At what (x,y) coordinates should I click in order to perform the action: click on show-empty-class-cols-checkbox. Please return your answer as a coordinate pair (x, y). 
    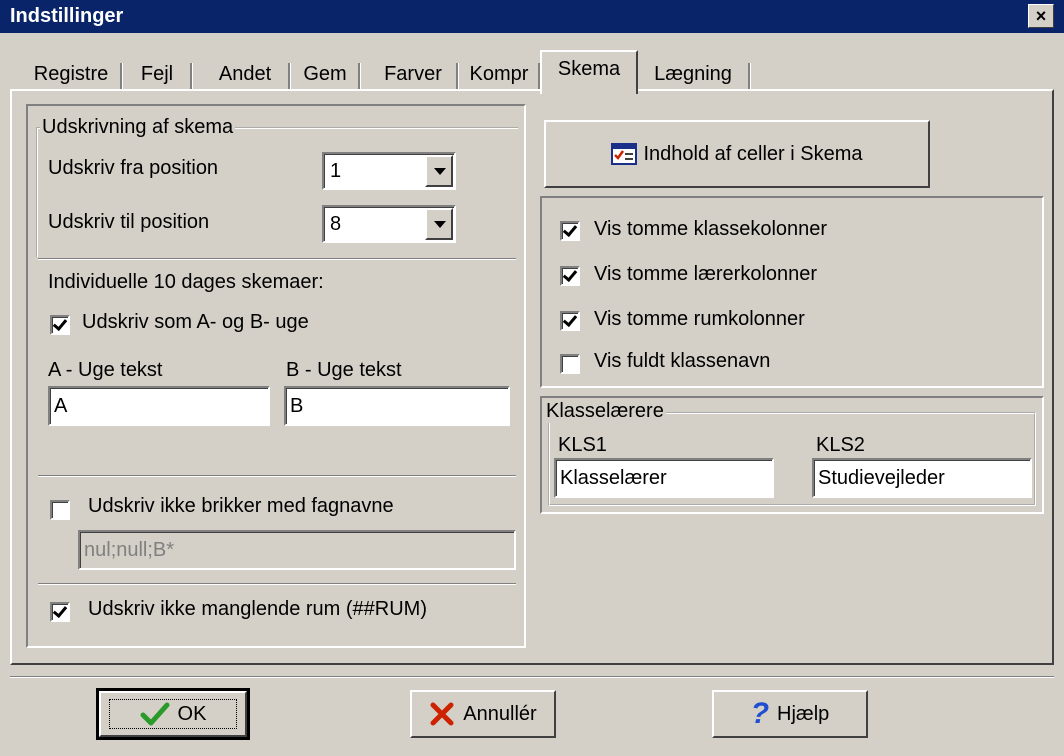
    Looking at the image, I should click on (570, 231).